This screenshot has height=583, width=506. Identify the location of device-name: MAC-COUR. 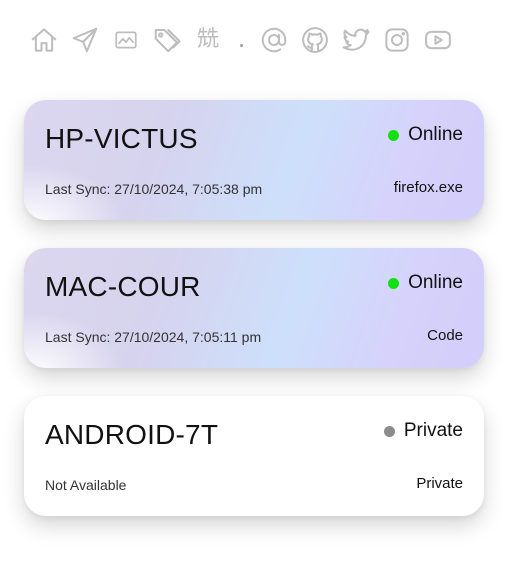
(123, 286).